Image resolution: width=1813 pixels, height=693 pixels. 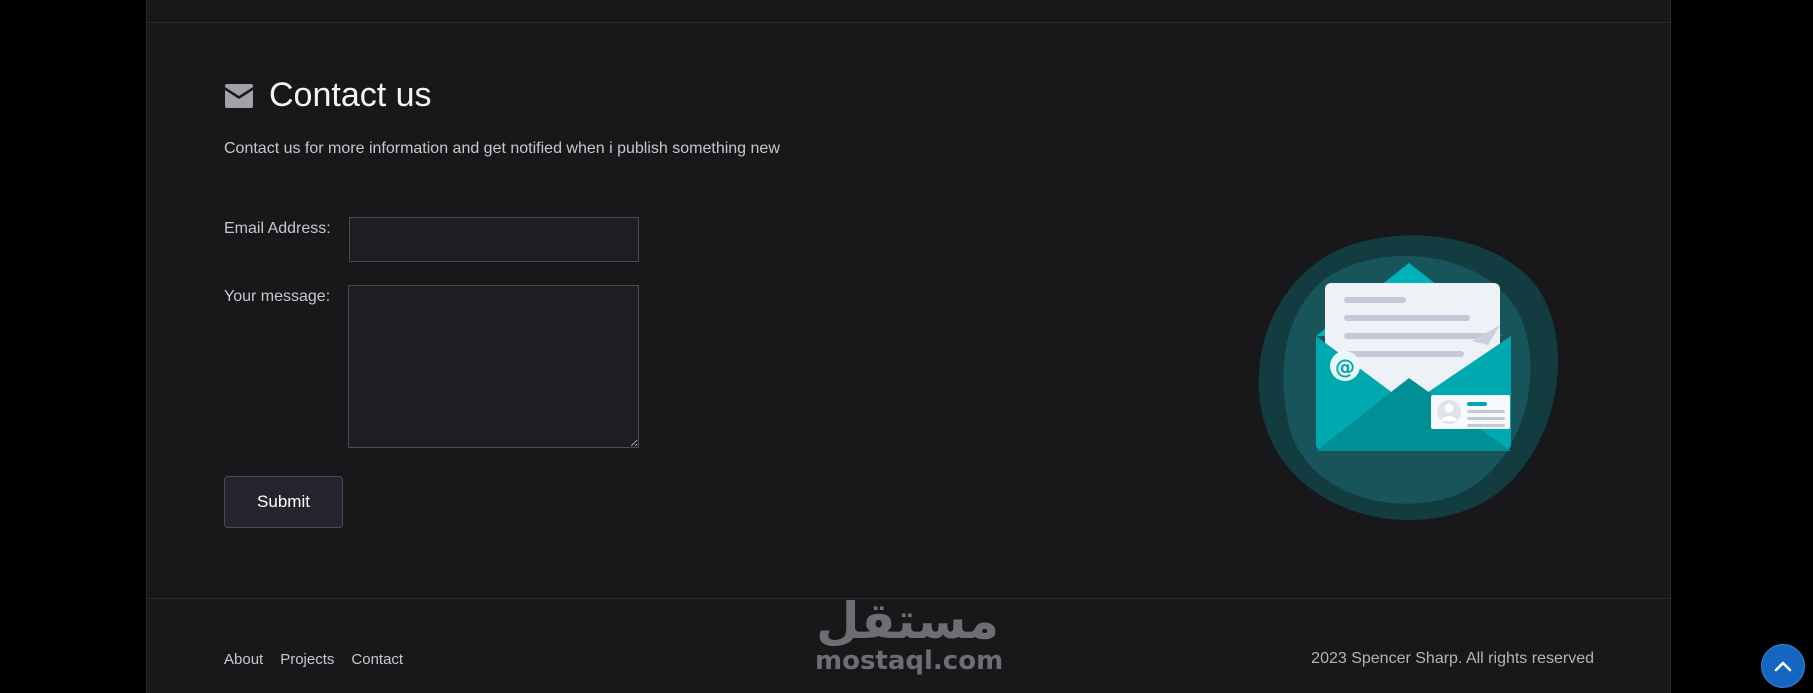 I want to click on watermark-arabic: مستقل, so click(x=907, y=621).